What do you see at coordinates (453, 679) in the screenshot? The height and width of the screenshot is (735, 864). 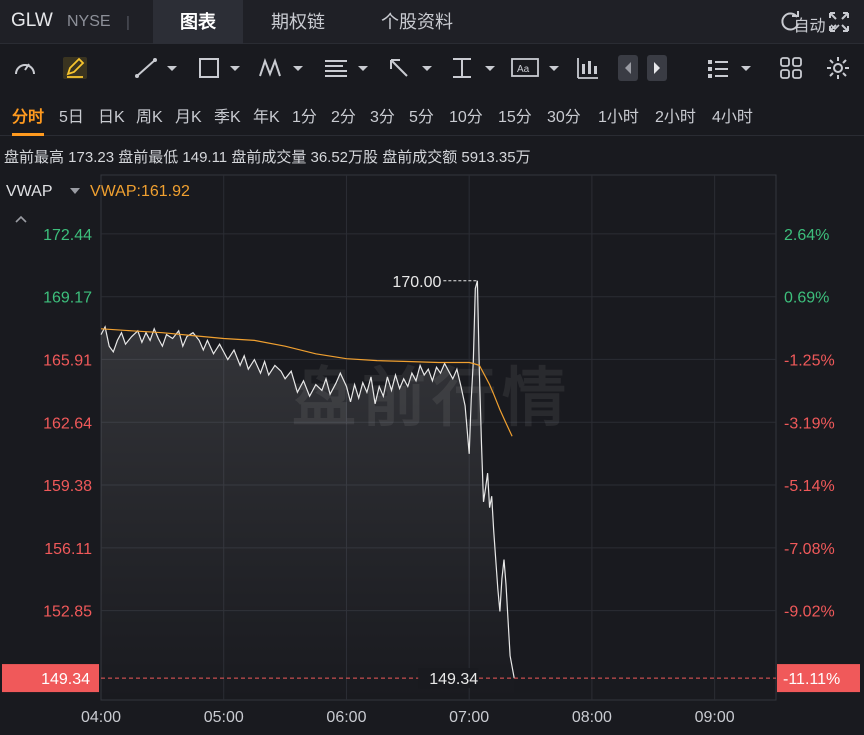 I see `low-annotation-label: 149.34` at bounding box center [453, 679].